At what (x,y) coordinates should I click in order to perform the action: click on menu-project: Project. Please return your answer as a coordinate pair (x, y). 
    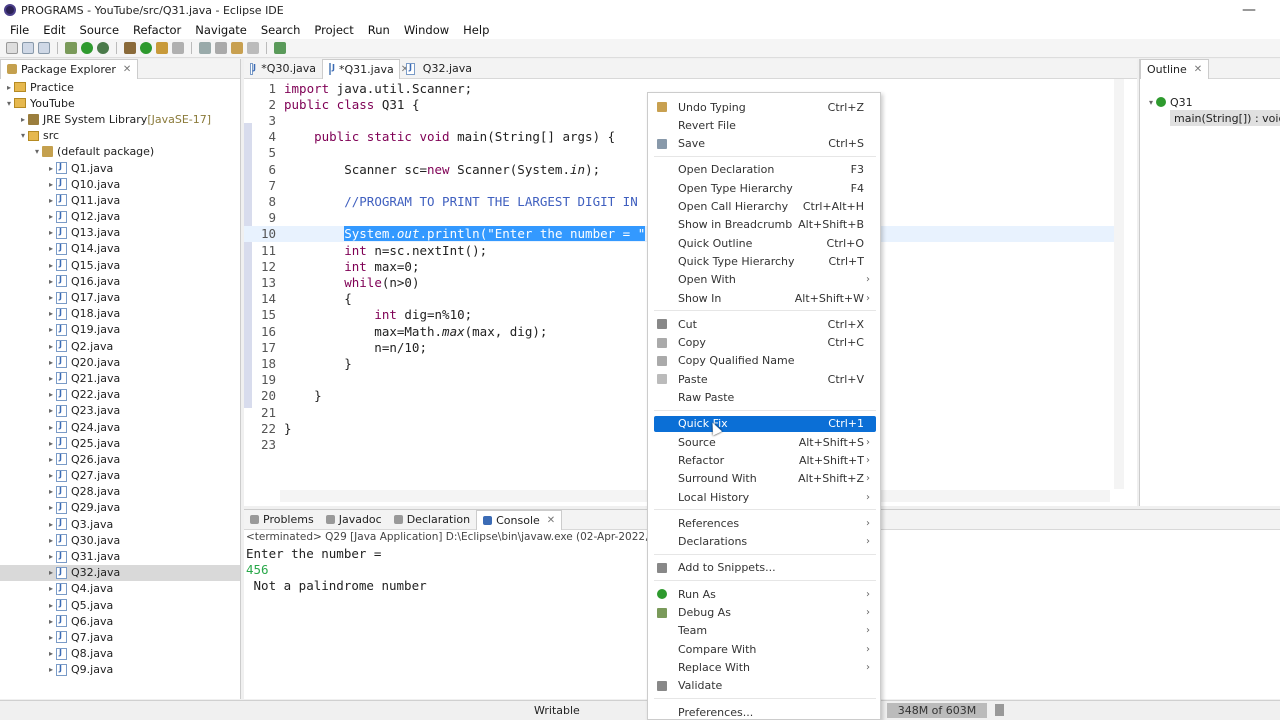
    Looking at the image, I should click on (333, 30).